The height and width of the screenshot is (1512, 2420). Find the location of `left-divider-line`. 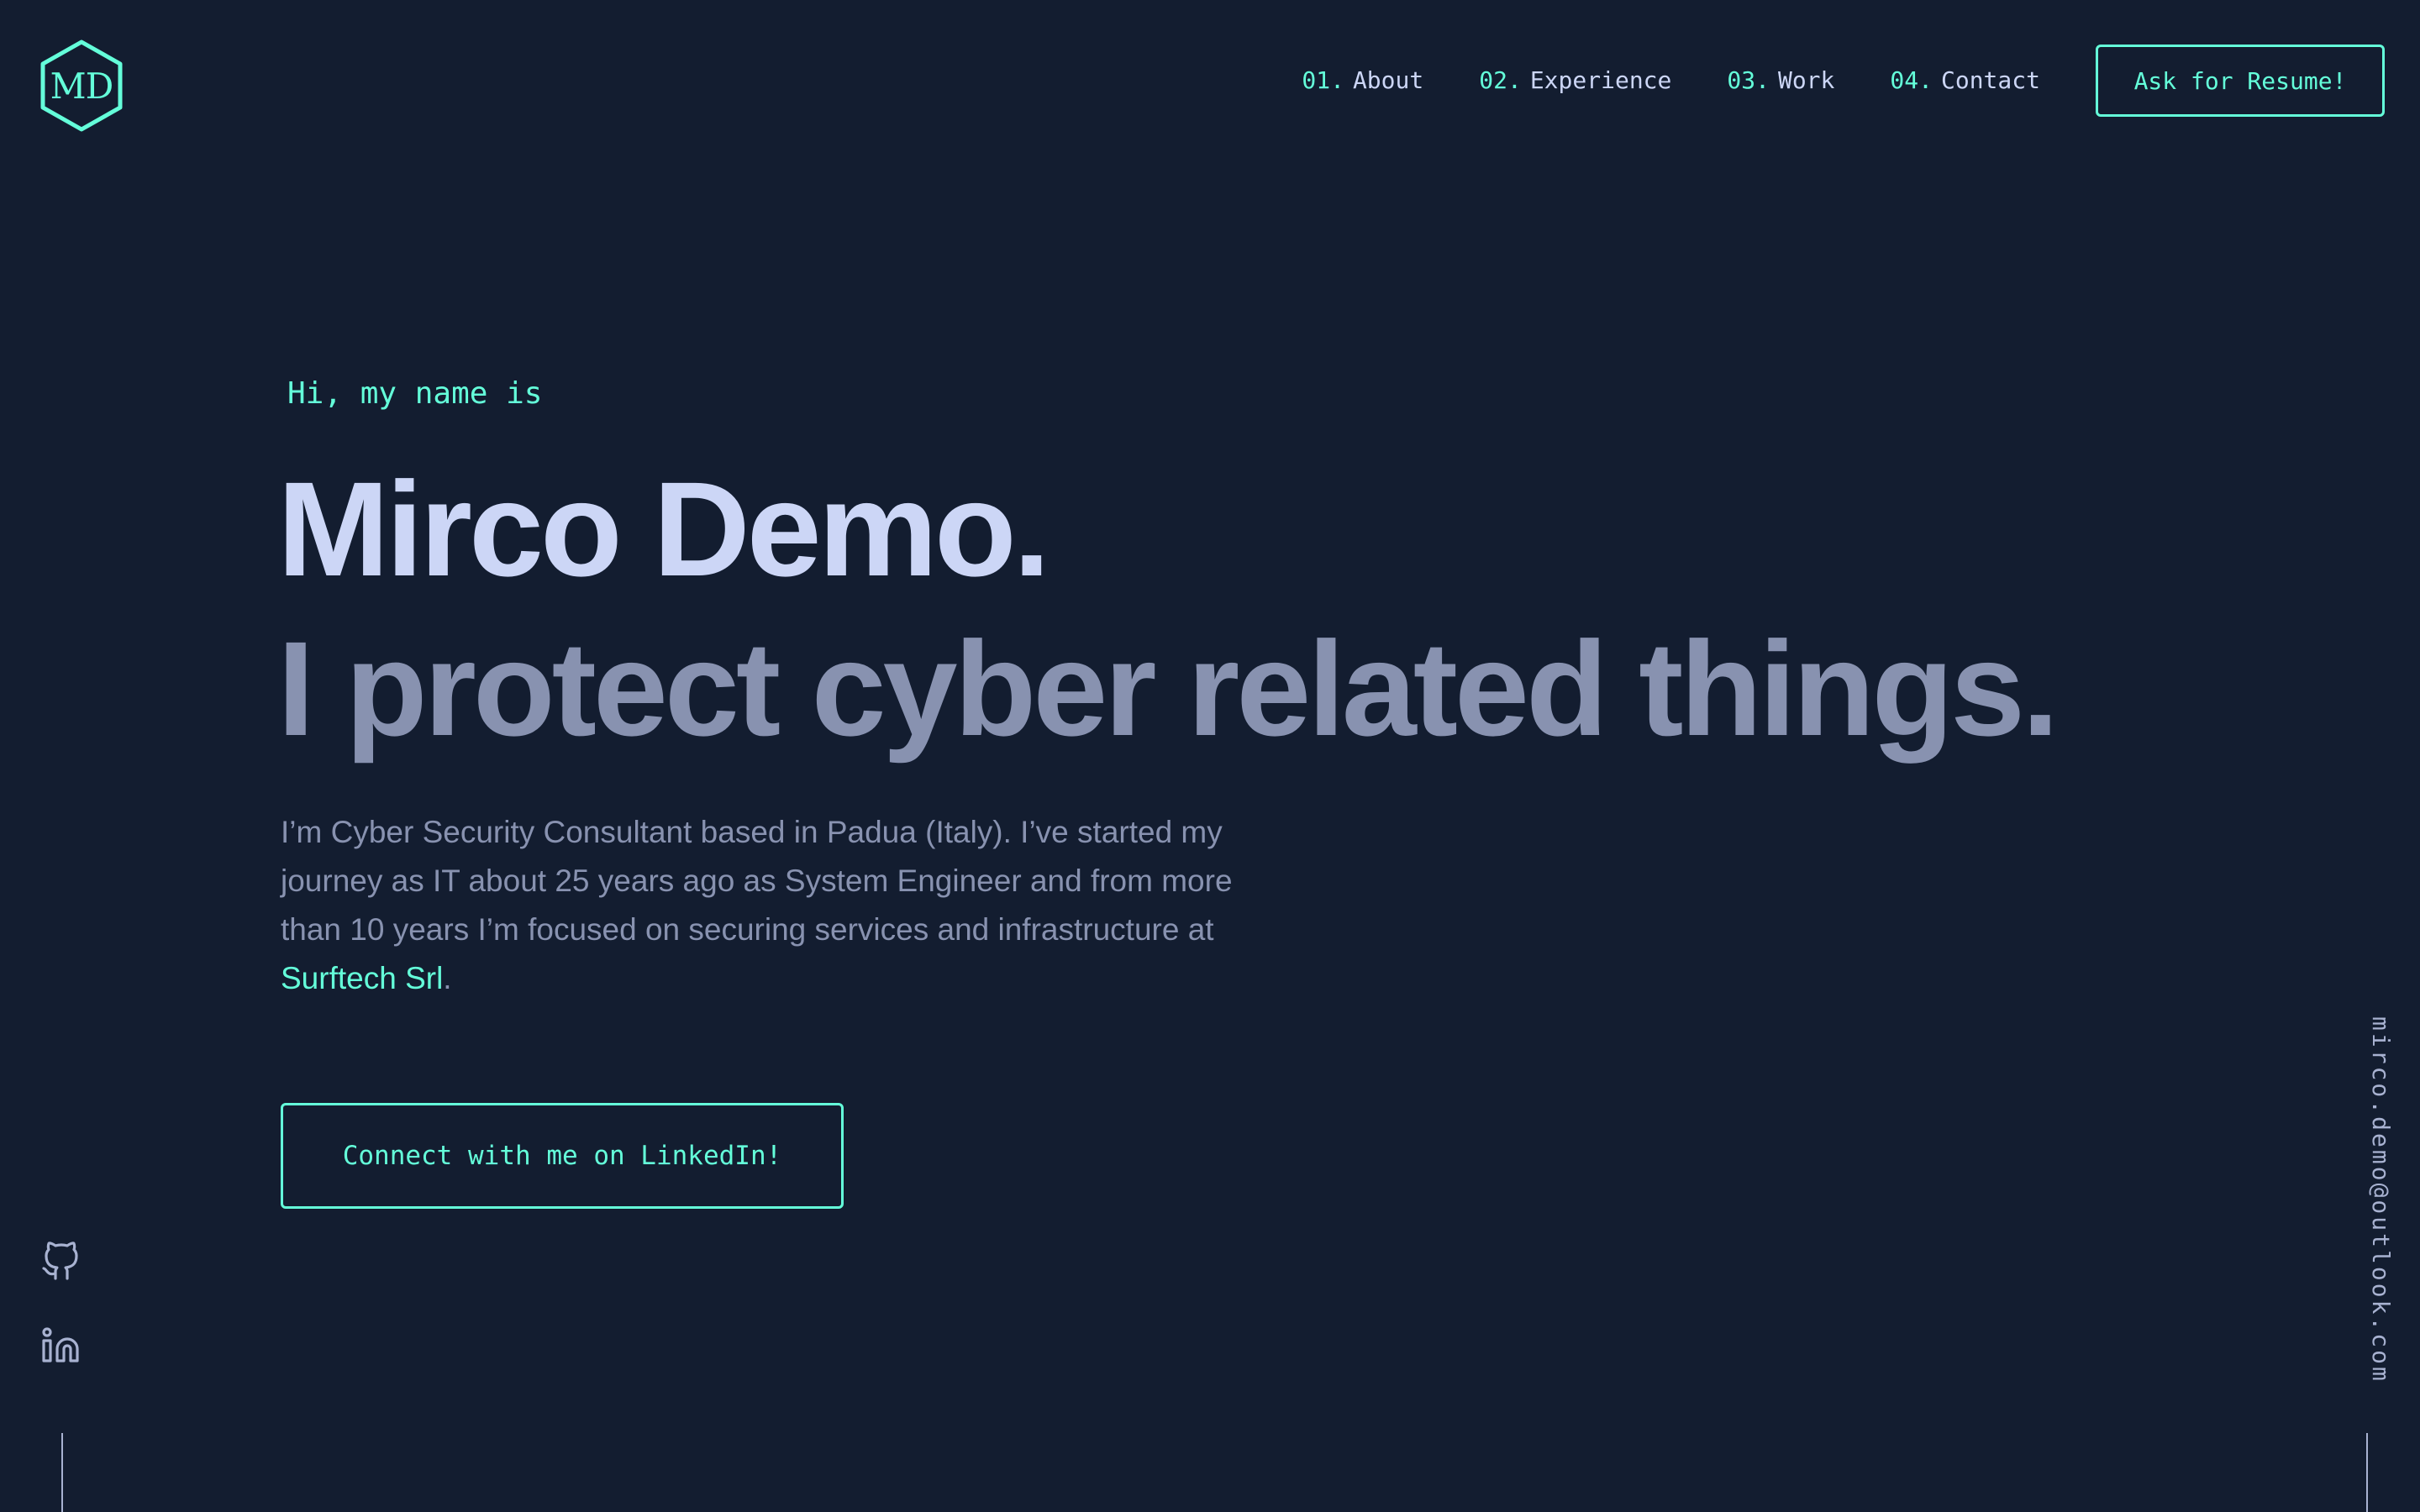

left-divider-line is located at coordinates (62, 1472).